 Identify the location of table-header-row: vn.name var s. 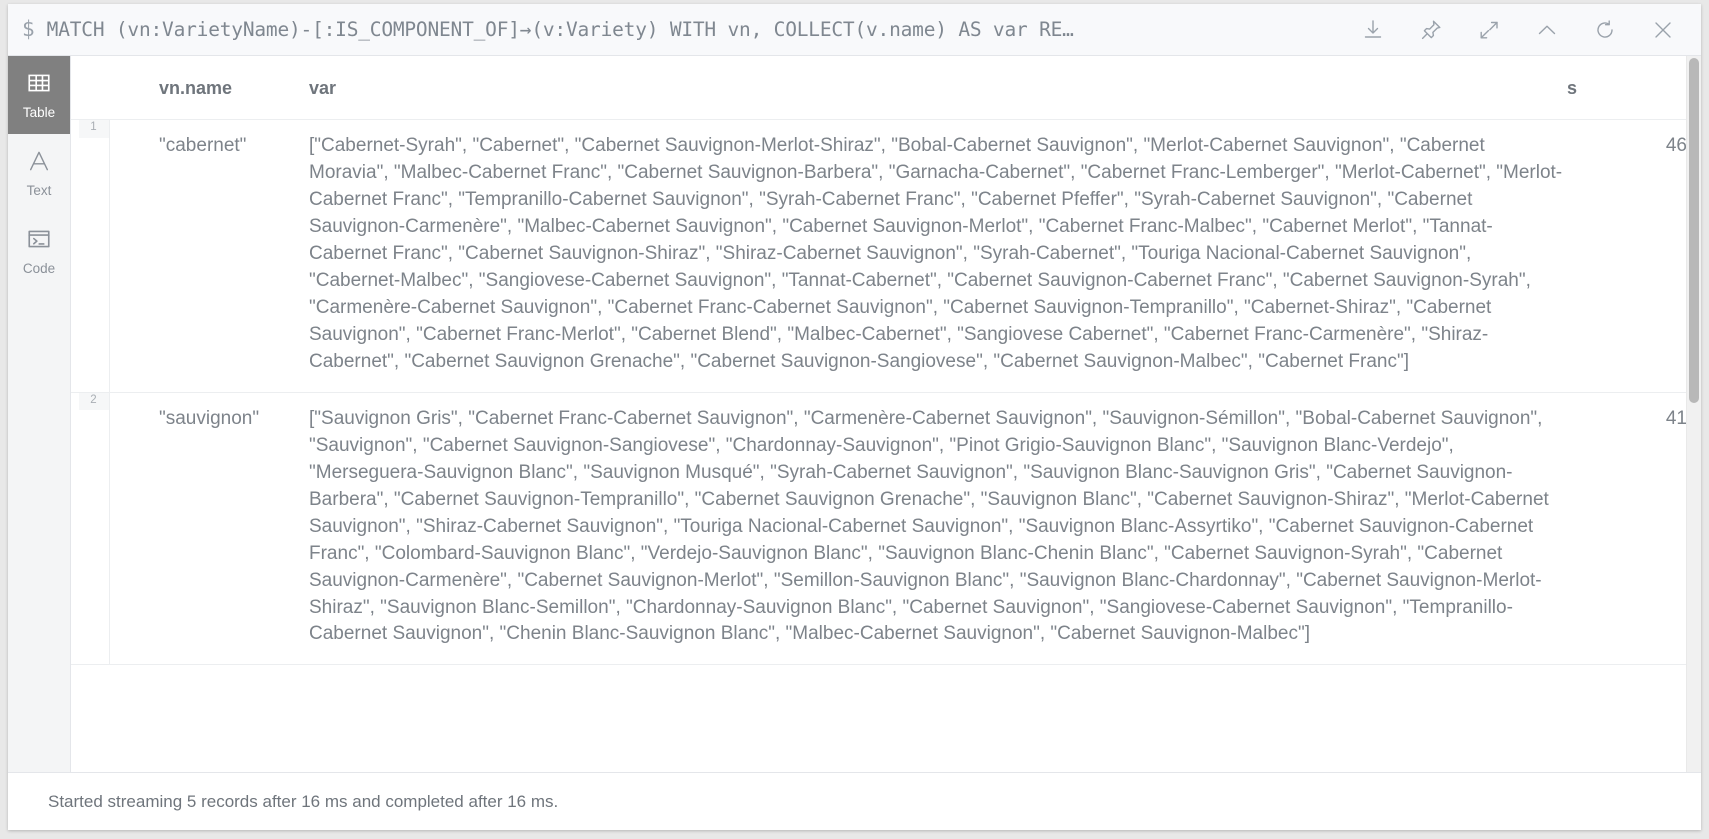
(879, 88).